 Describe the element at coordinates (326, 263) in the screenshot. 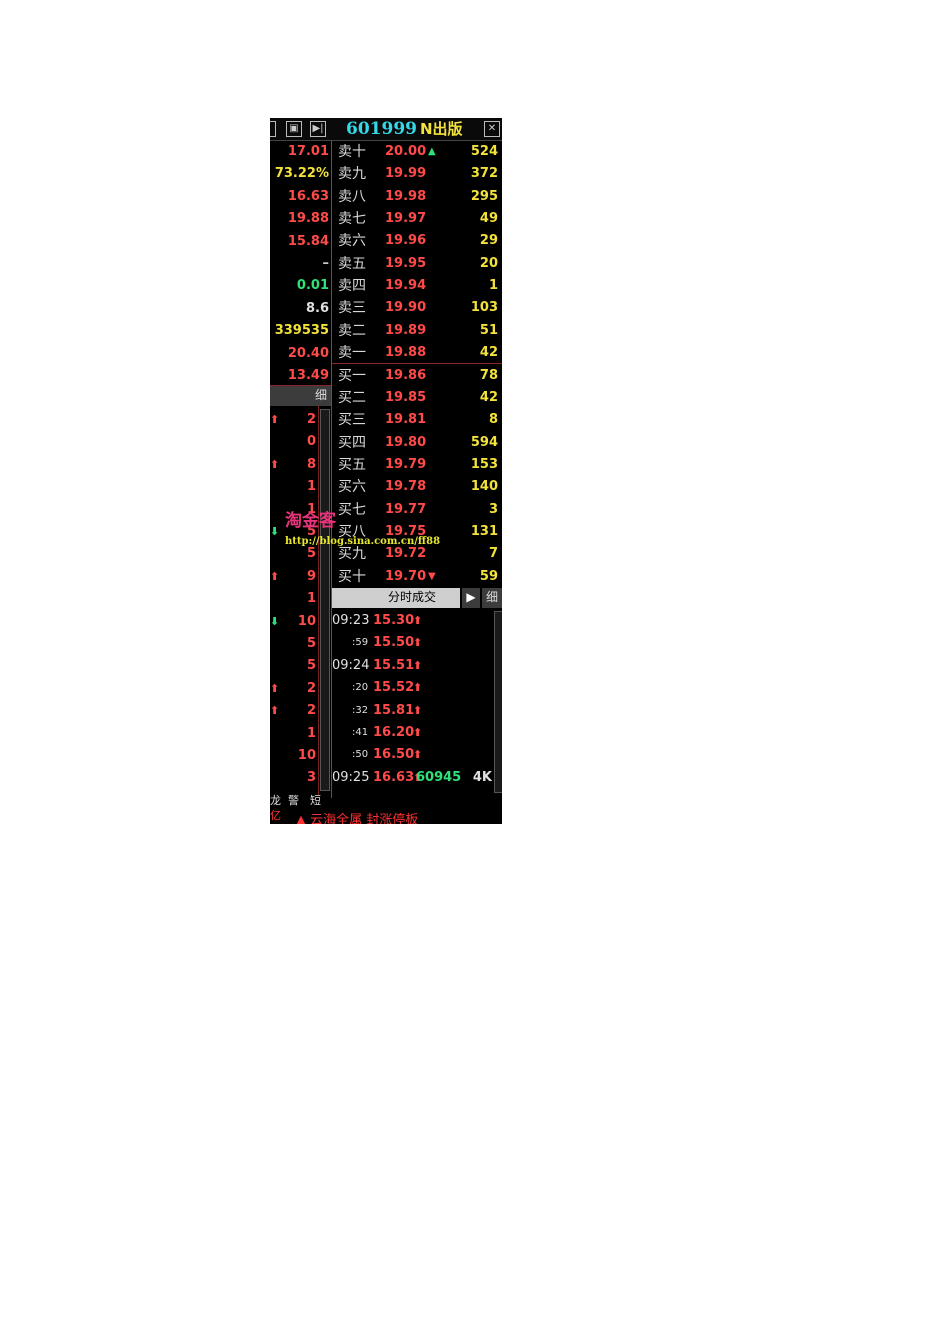

I see `left-stat-value: –` at that location.